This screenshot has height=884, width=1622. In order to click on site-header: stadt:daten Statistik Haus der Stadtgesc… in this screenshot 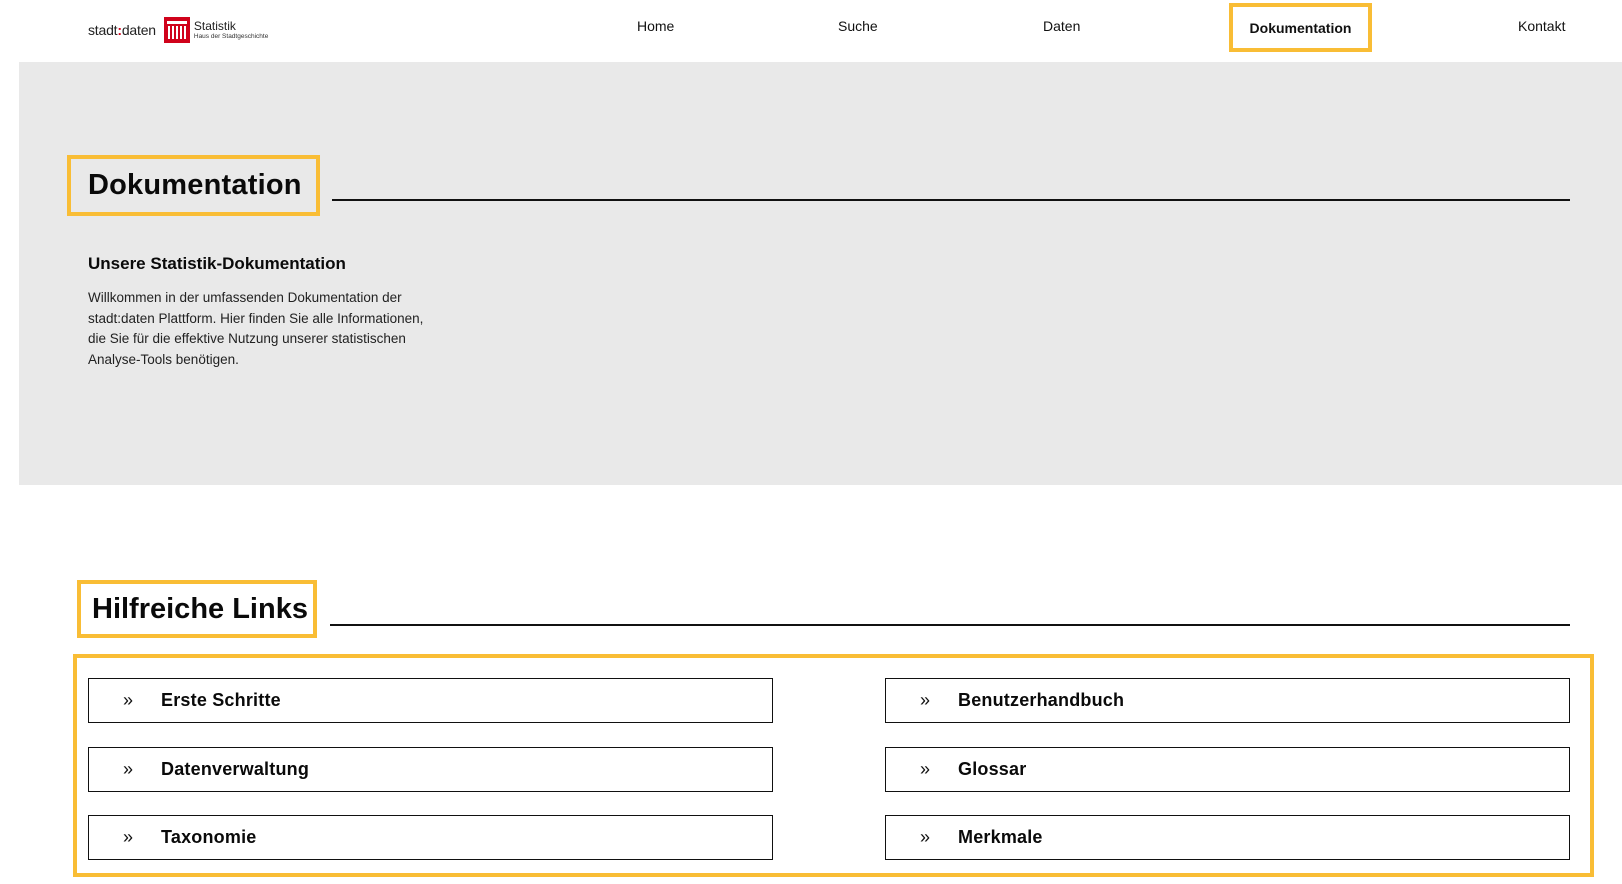, I will do `click(811, 31)`.